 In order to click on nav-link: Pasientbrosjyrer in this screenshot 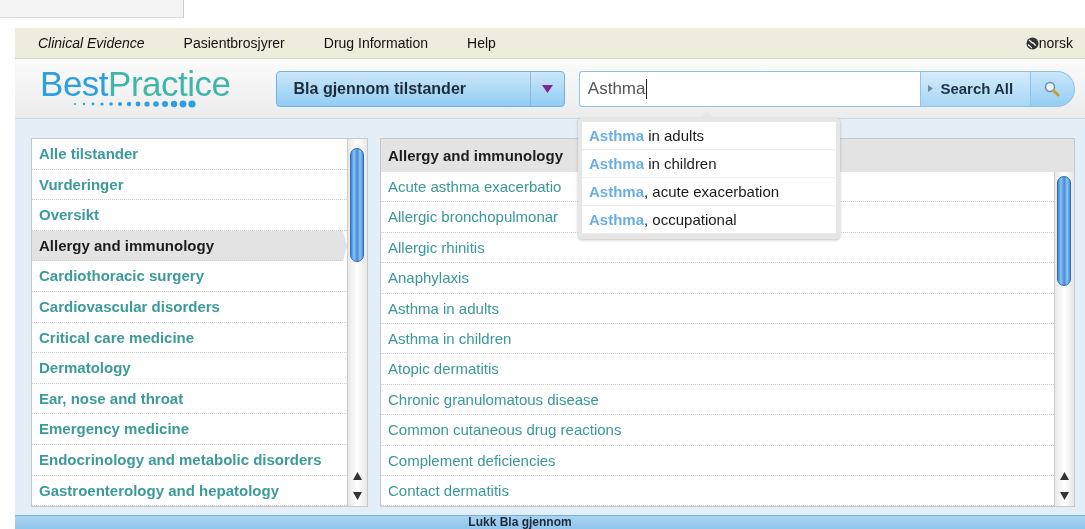, I will do `click(234, 43)`.